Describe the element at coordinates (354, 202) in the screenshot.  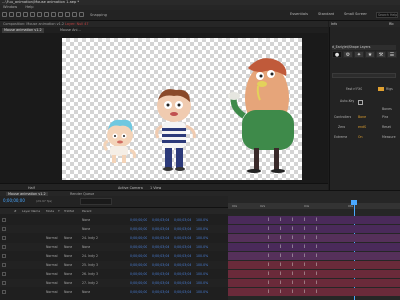
I see `playhead-handle` at that location.